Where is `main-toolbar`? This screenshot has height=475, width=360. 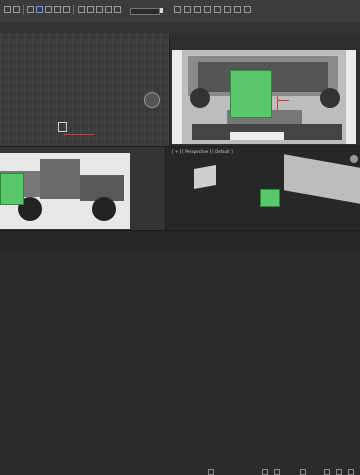
main-toolbar is located at coordinates (180, 11).